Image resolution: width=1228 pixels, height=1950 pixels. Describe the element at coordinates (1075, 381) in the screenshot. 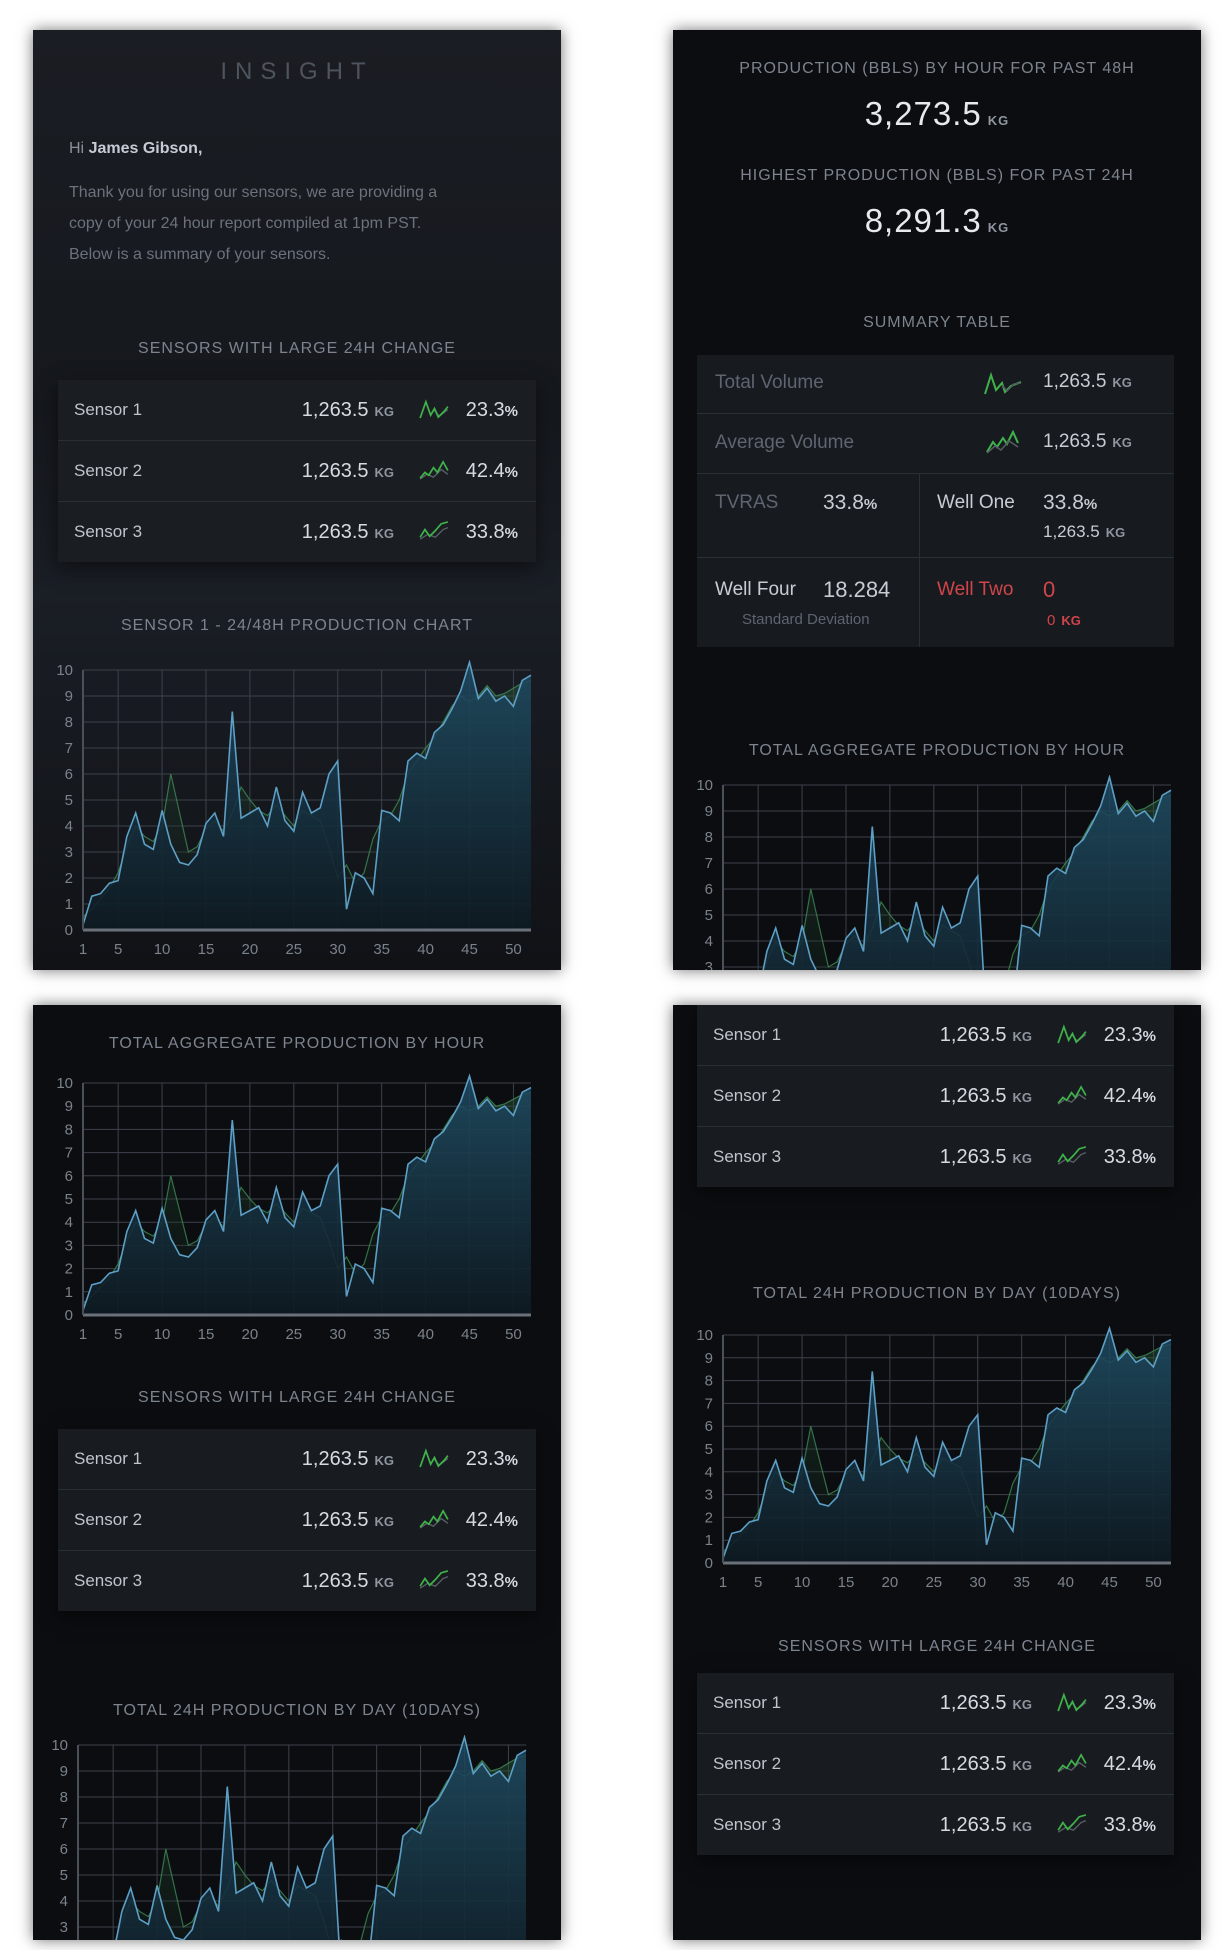

I see `total-volume-number: 1,263.5` at that location.